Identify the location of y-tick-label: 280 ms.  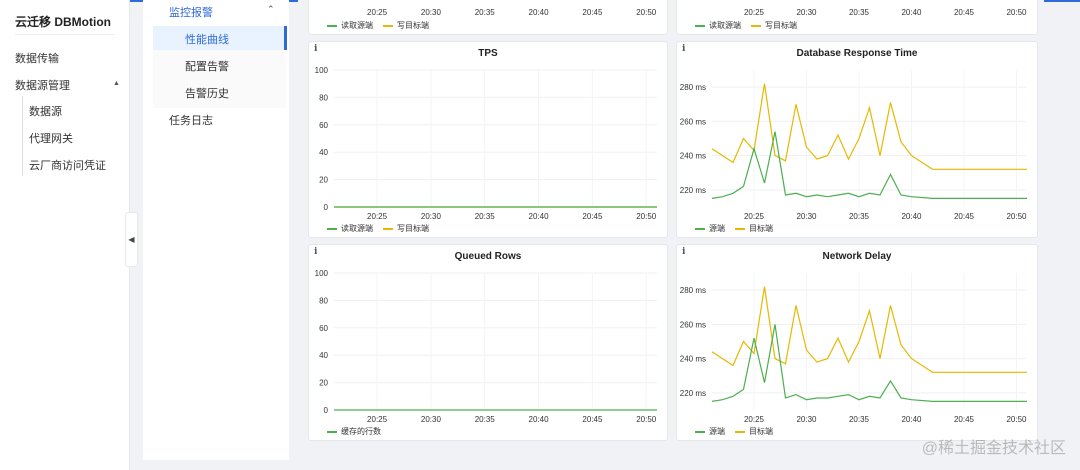
(693, 87).